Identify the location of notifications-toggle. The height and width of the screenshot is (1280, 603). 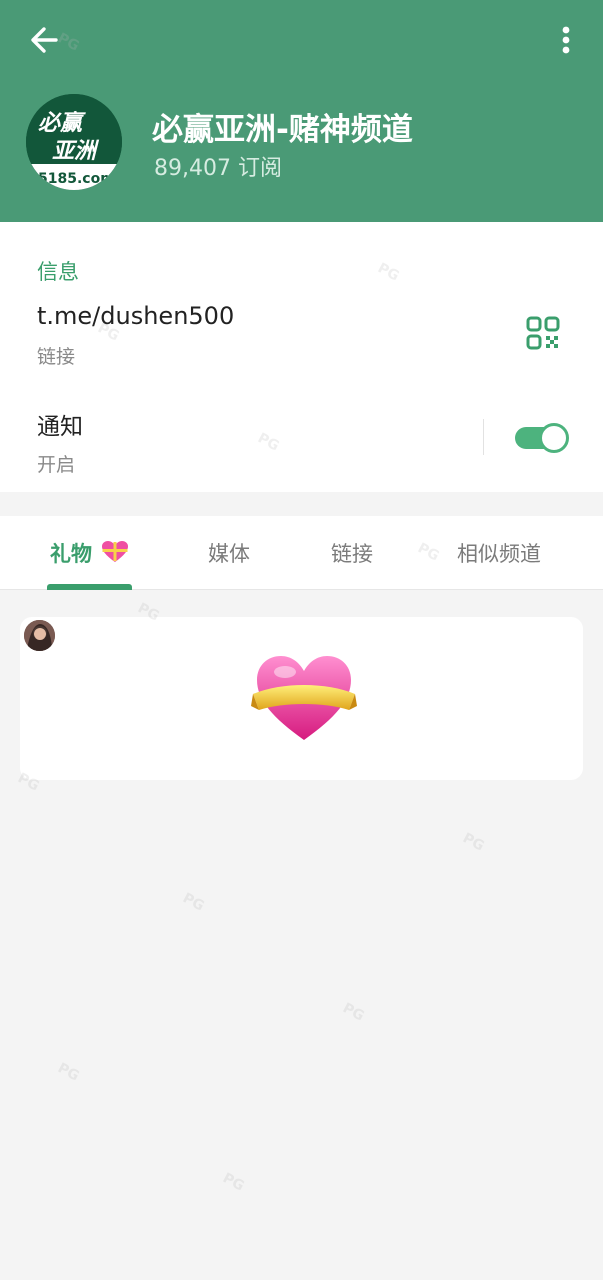
(542, 438).